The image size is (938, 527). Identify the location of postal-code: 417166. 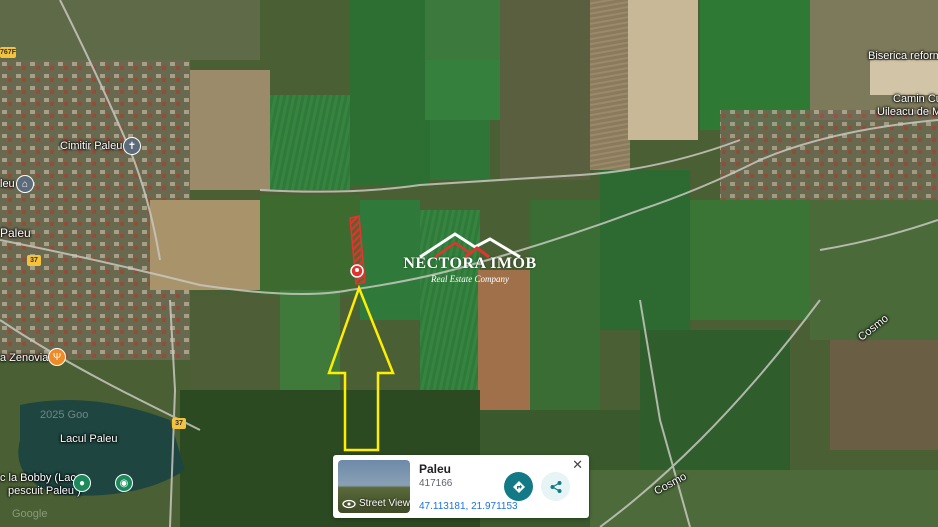
(436, 483).